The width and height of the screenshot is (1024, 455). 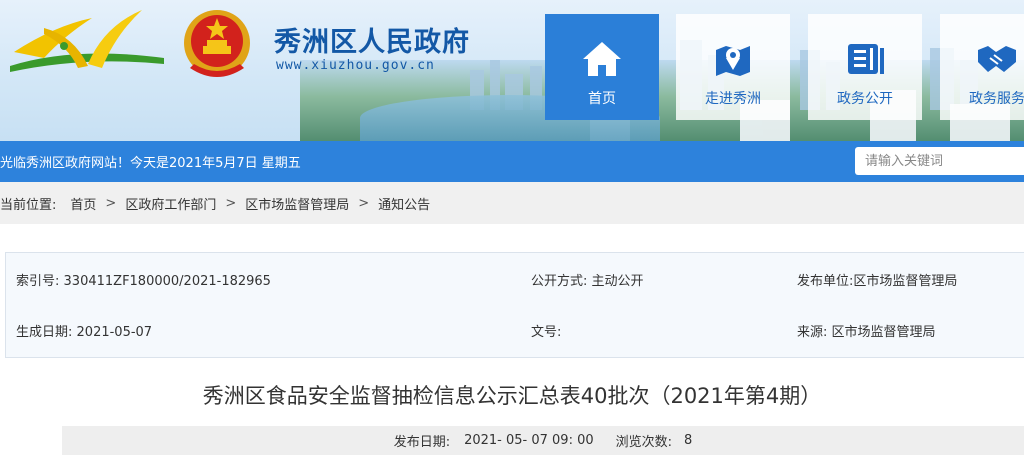 What do you see at coordinates (812, 332) in the screenshot?
I see `source-label: 来源:` at bounding box center [812, 332].